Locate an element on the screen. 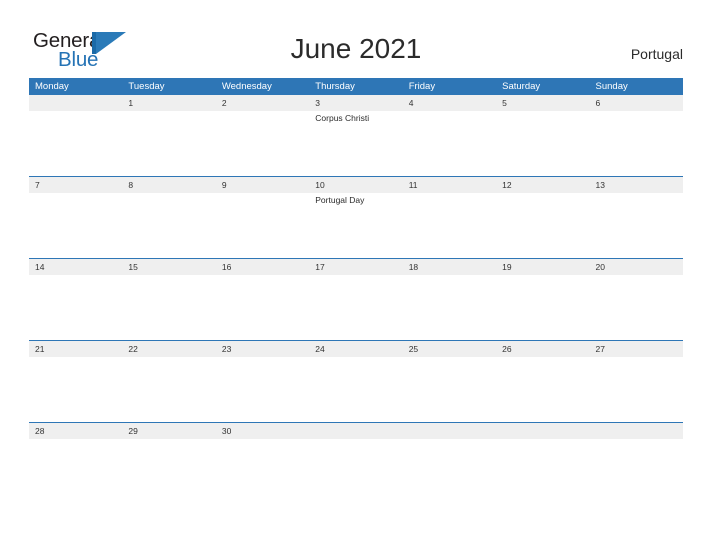 The width and height of the screenshot is (712, 550). calendar-day-cell: 25 is located at coordinates (449, 381).